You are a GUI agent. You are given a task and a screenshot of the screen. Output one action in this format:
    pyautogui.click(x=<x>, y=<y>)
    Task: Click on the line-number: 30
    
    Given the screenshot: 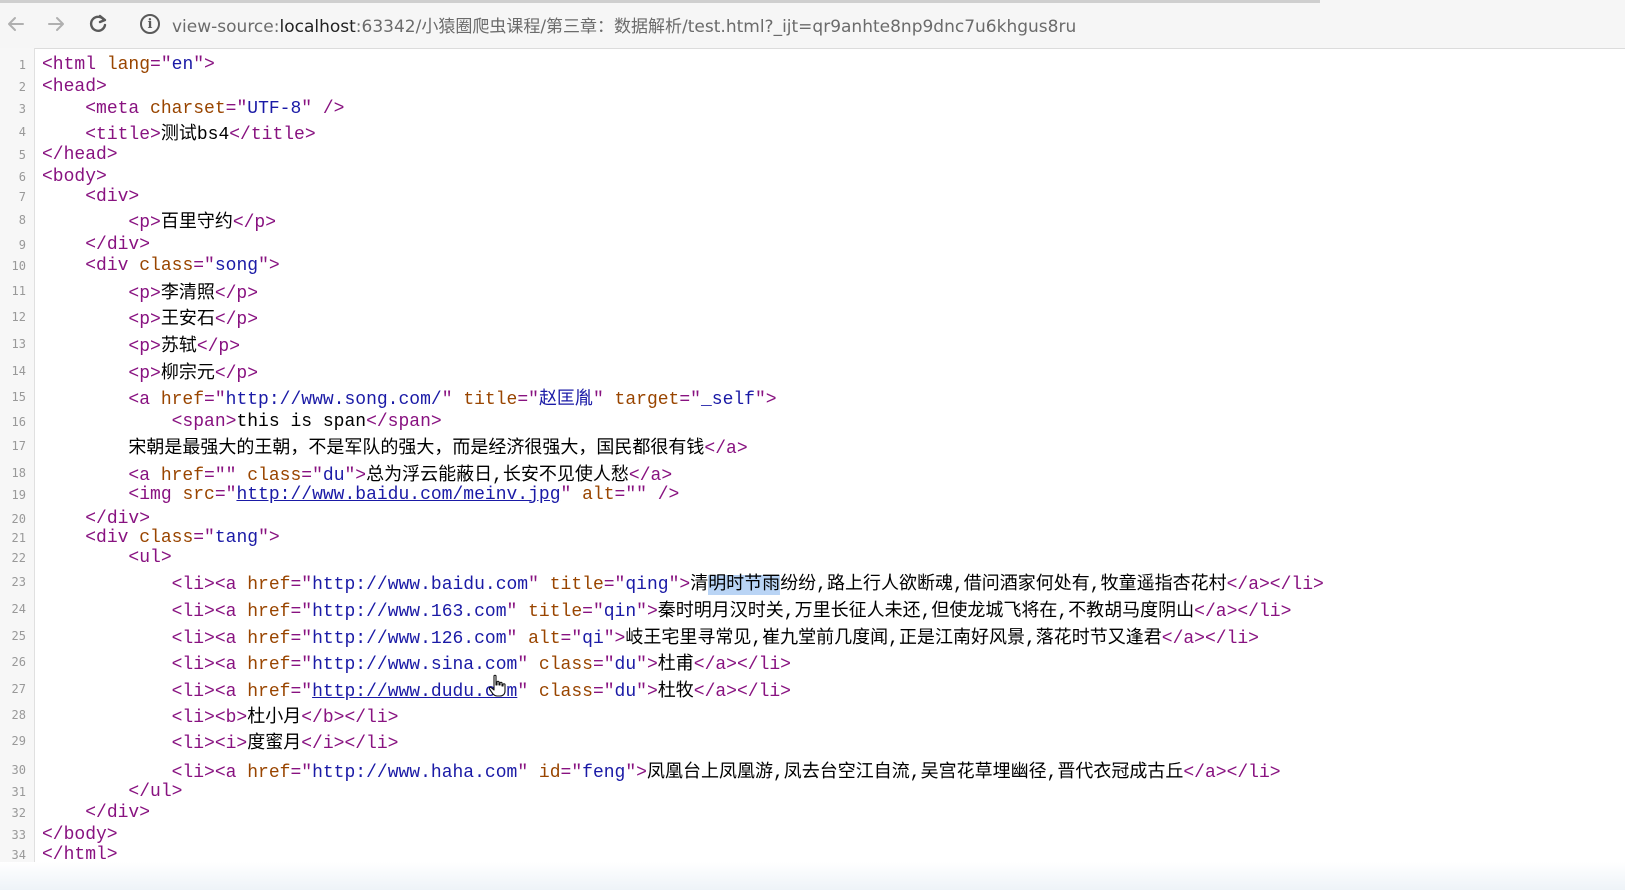 What is the action you would take?
    pyautogui.click(x=18, y=769)
    